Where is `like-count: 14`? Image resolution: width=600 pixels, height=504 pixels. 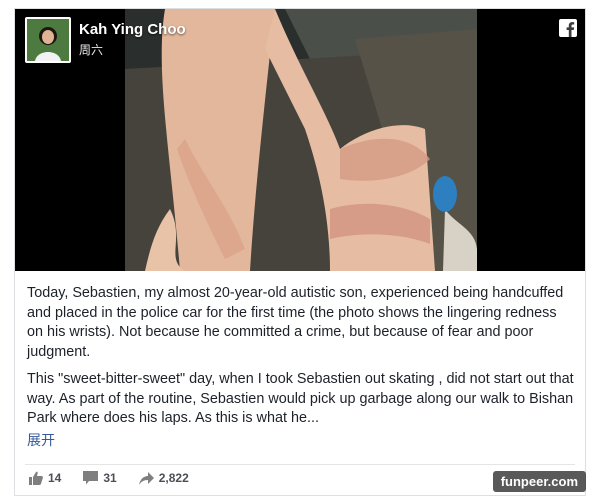
like-count: 14 is located at coordinates (45, 478).